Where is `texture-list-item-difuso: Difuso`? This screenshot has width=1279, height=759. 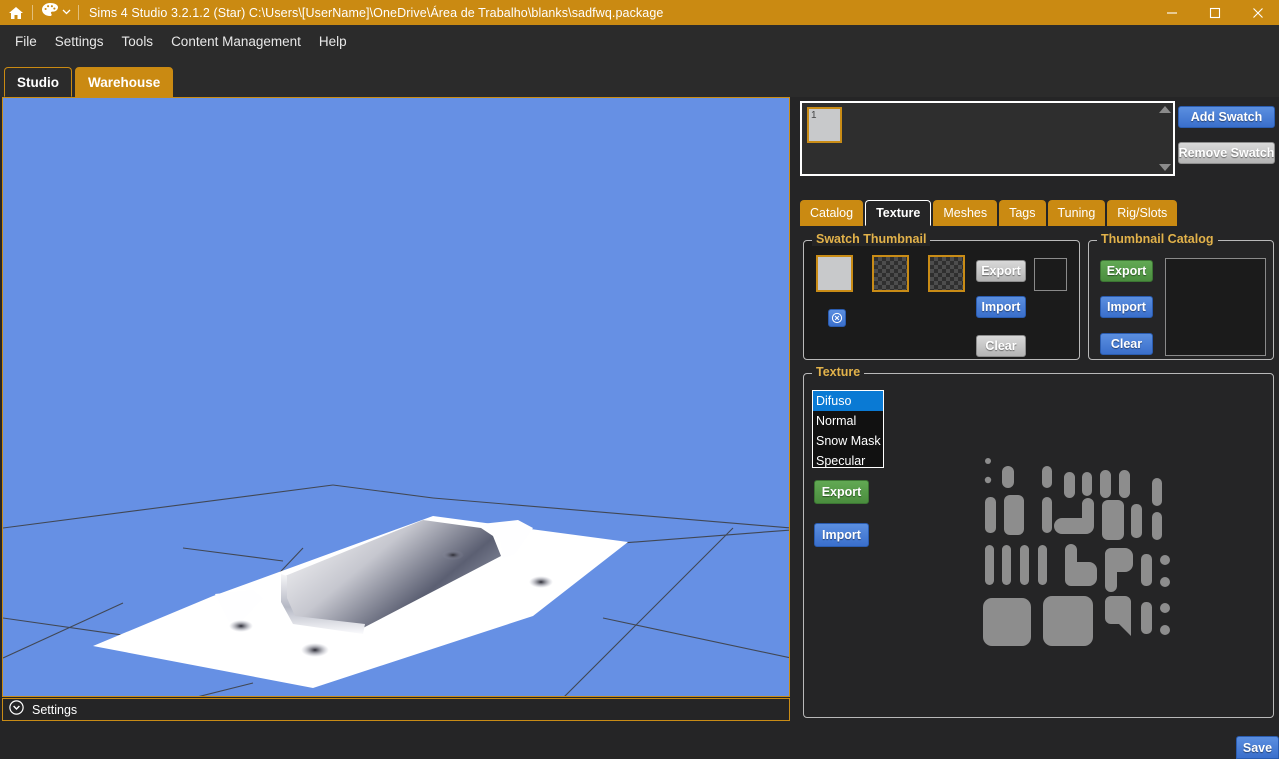 texture-list-item-difuso: Difuso is located at coordinates (848, 401).